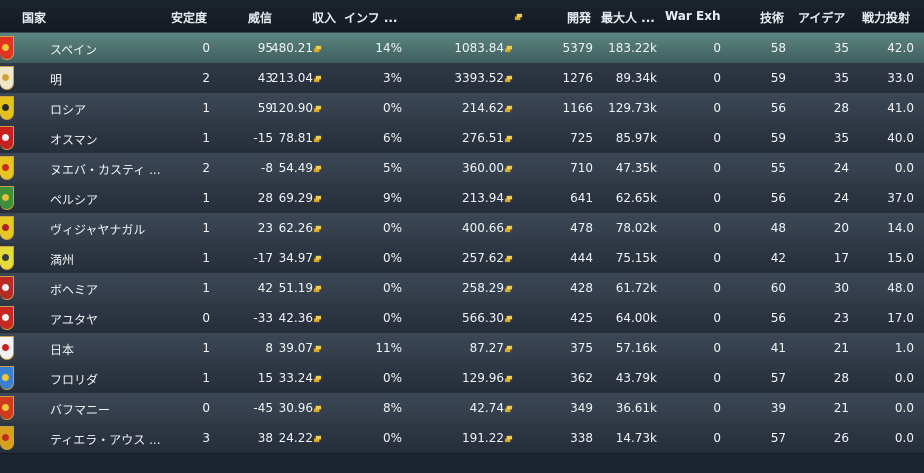 The width and height of the screenshot is (924, 473). Describe the element at coordinates (772, 17) in the screenshot. I see `column-header-tech: 技術` at that location.